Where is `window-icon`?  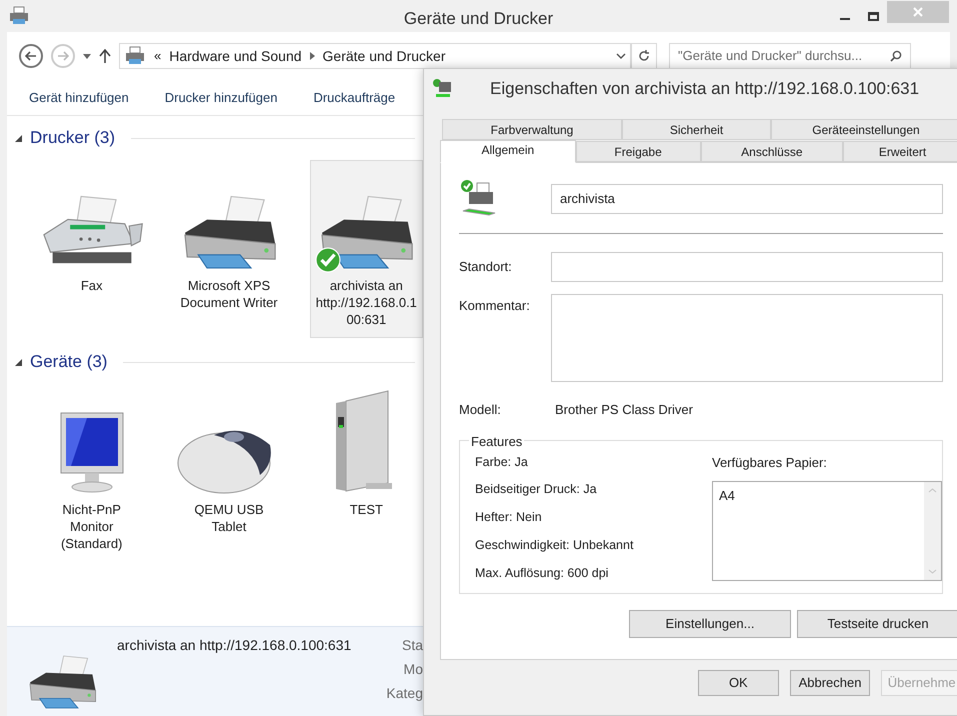 window-icon is located at coordinates (19, 16).